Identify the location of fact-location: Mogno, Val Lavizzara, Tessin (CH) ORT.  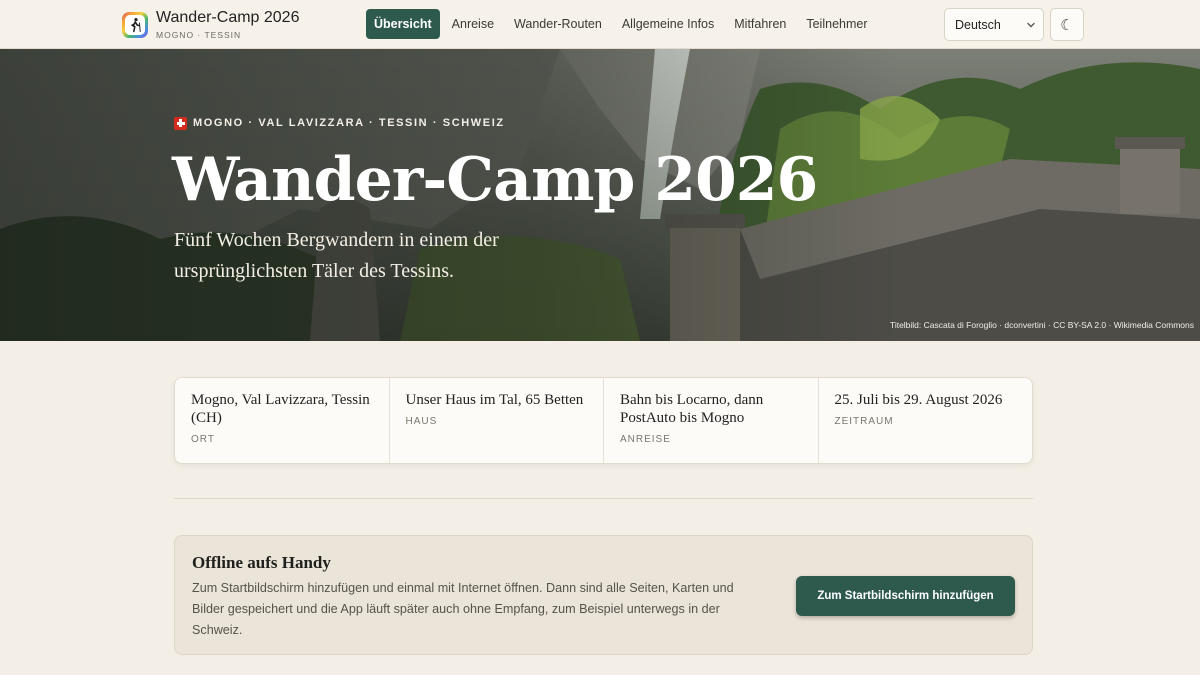
(282, 420).